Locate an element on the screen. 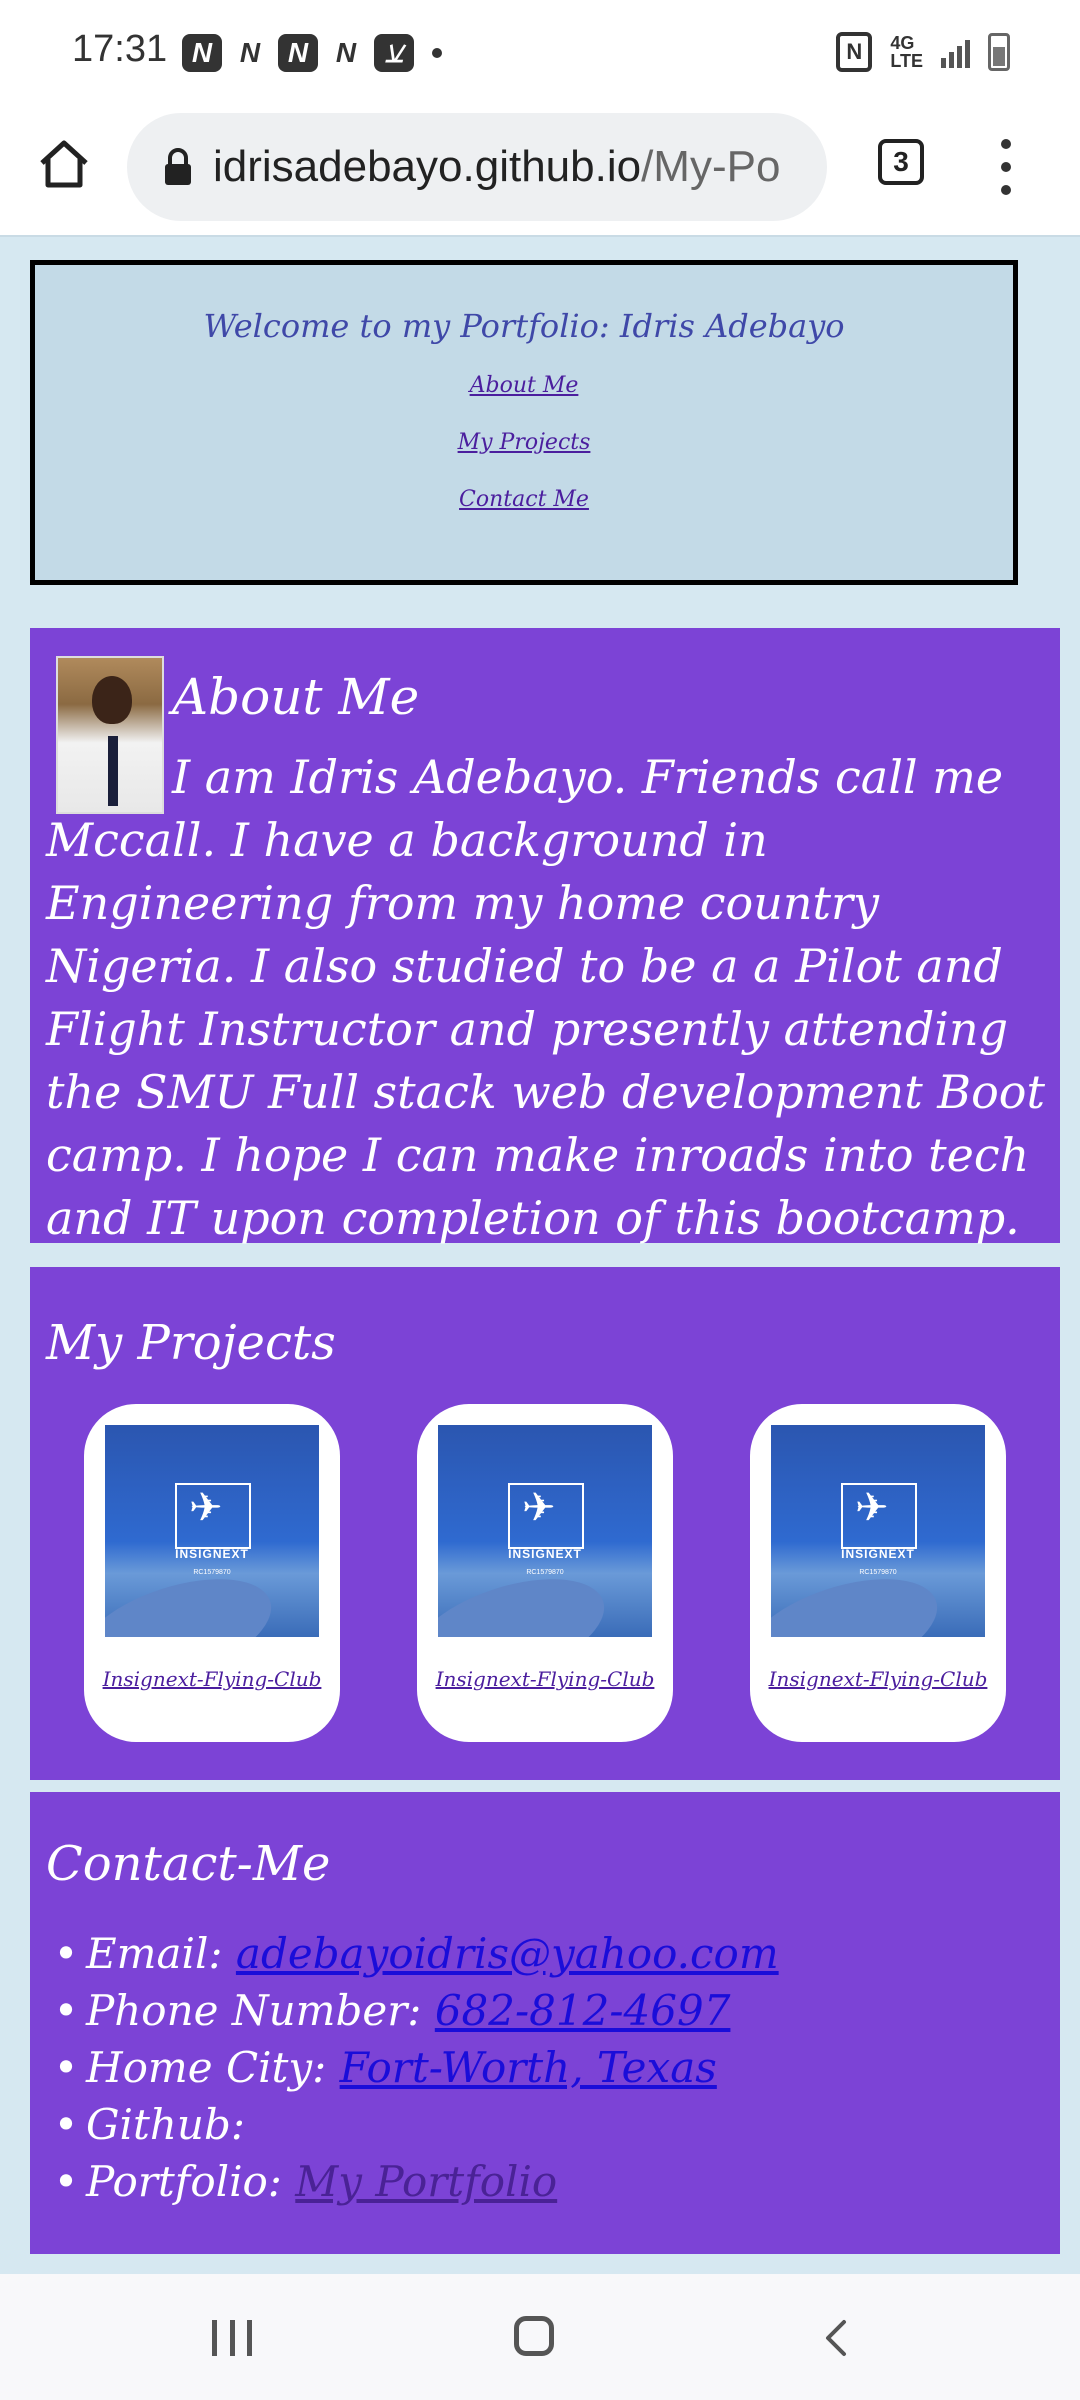 Image resolution: width=1080 pixels, height=2400 pixels. contact-portfolio-item: Portfolio: My Portfolio is located at coordinates (412, 2181).